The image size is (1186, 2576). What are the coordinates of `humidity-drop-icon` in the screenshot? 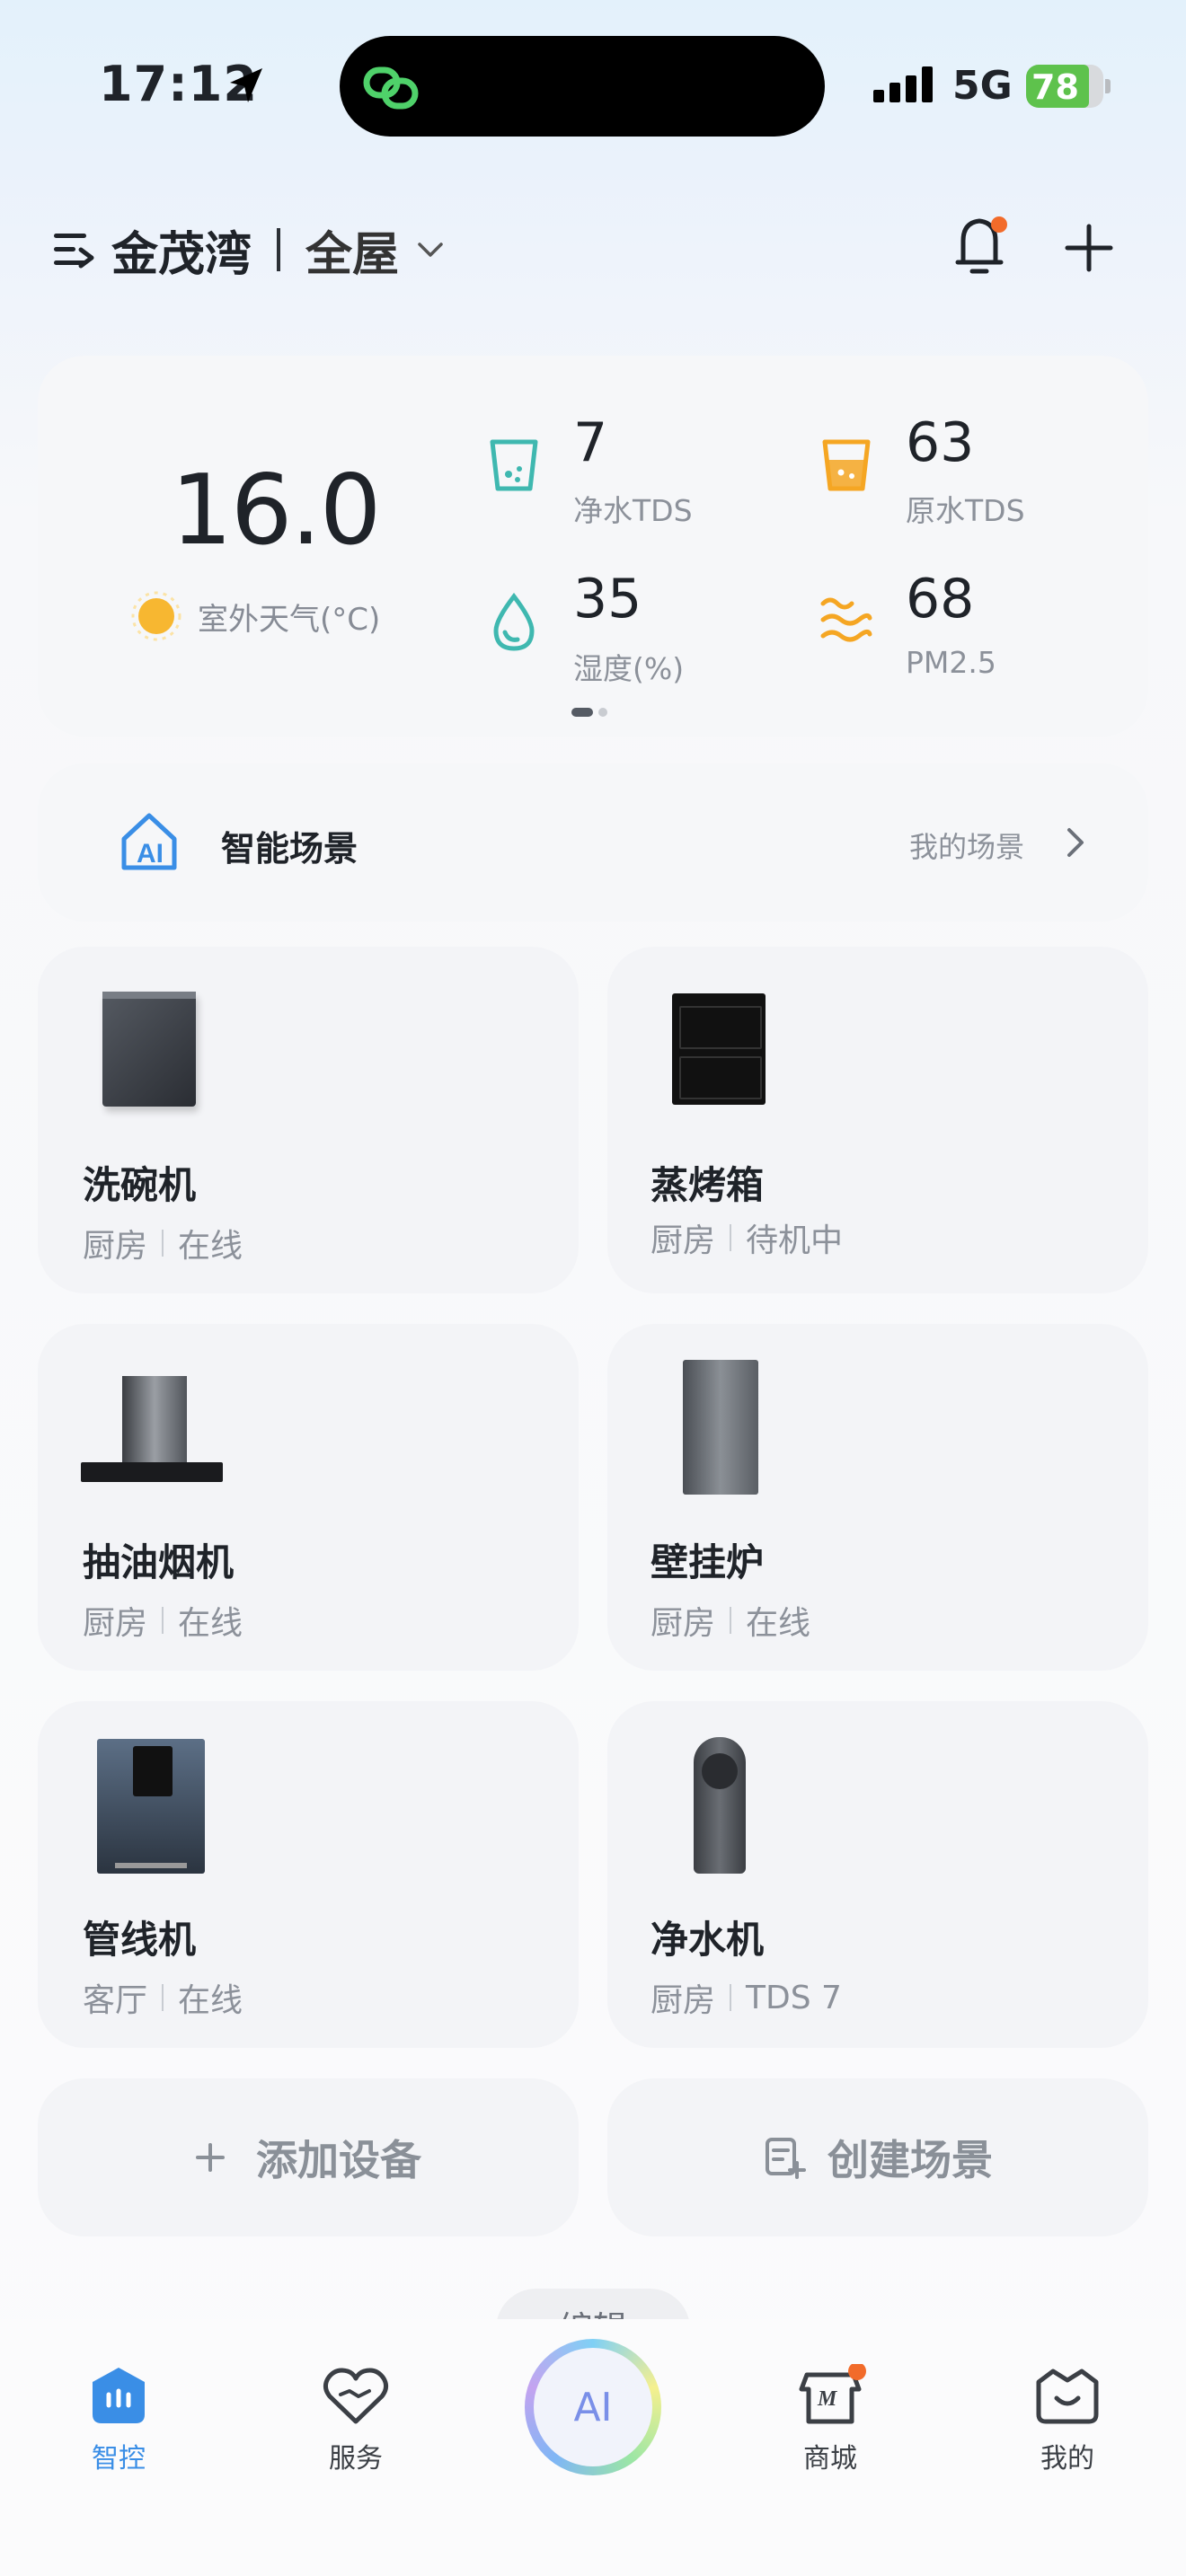 It's located at (514, 622).